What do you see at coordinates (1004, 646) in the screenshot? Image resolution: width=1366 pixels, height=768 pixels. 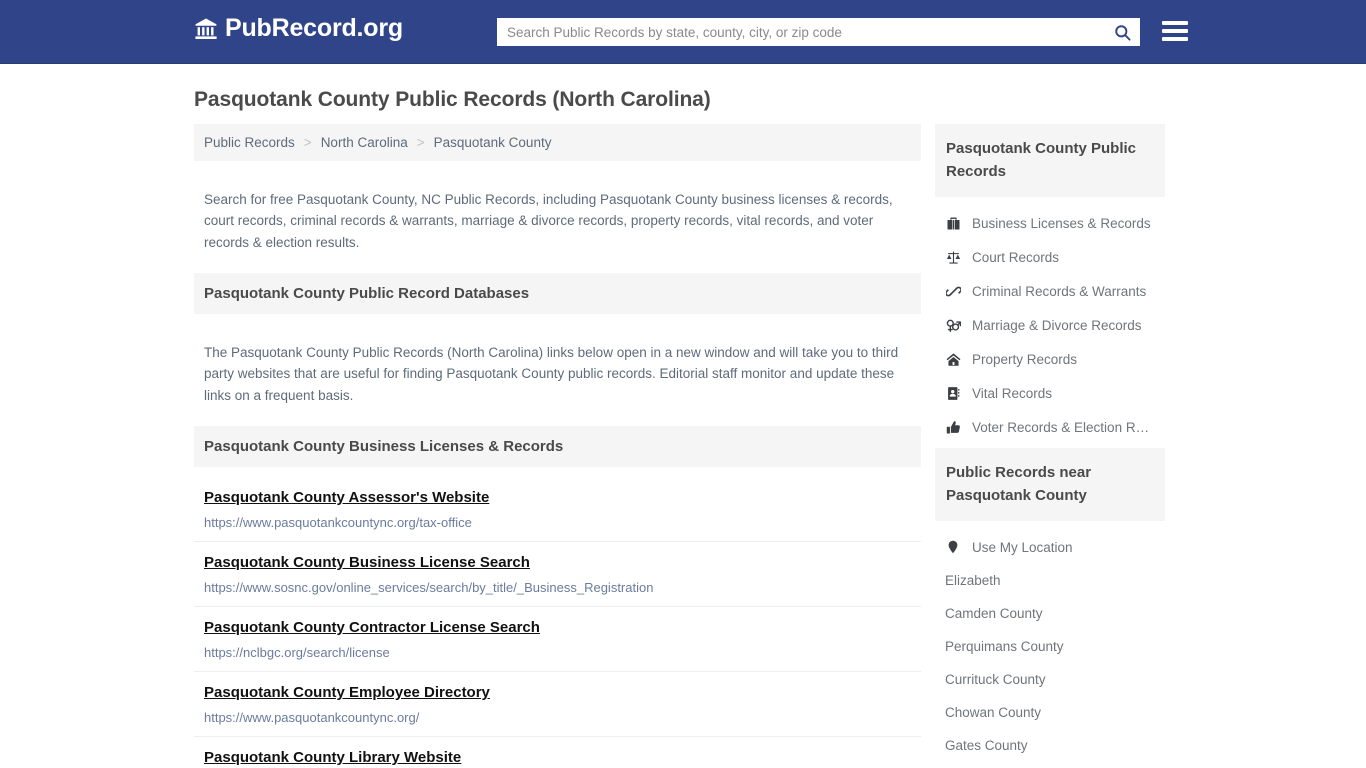 I see `sidebar-item-label: Perquimans County` at bounding box center [1004, 646].